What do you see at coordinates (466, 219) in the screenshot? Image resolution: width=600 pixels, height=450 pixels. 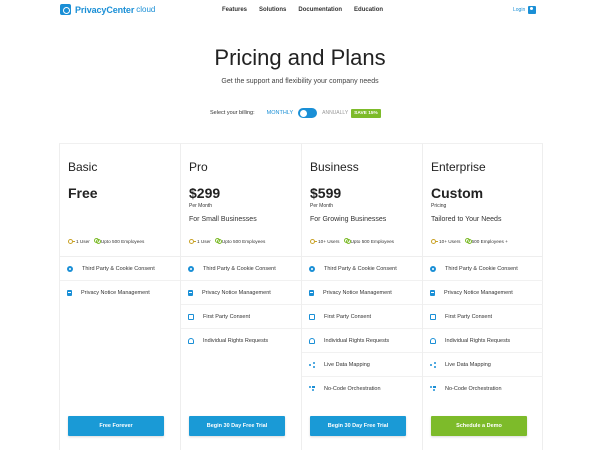 I see `plan-tagline: Tailored to Your Needs` at bounding box center [466, 219].